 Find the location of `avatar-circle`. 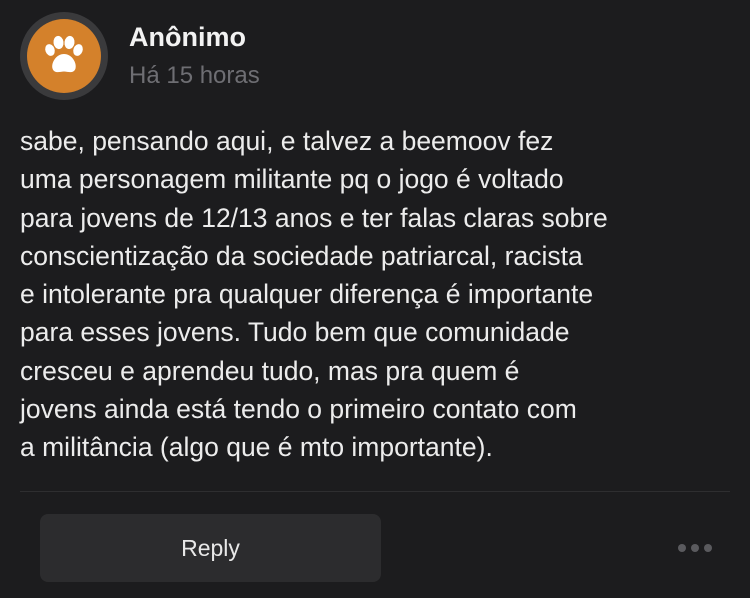

avatar-circle is located at coordinates (64, 56).